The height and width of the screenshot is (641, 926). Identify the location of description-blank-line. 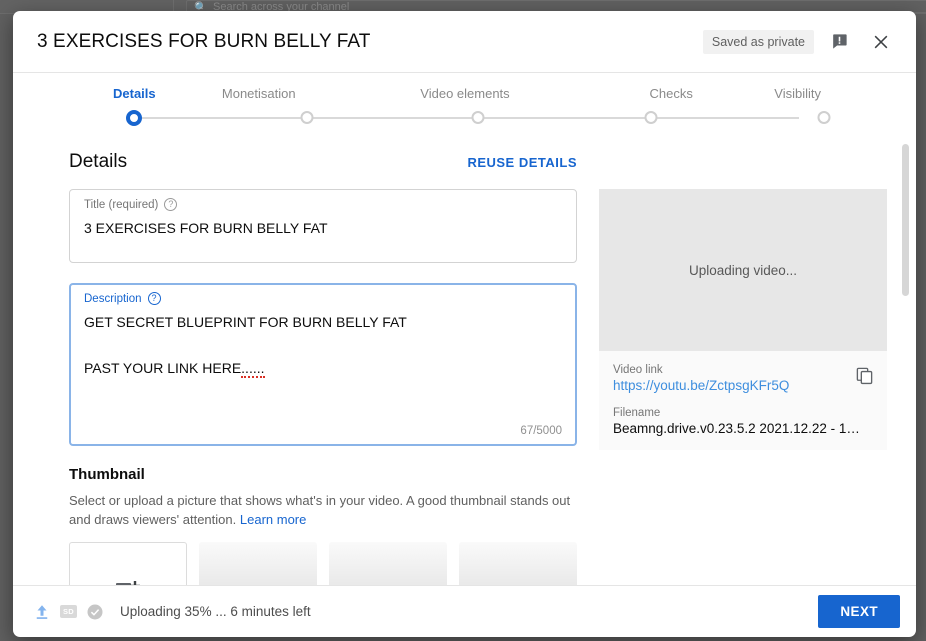
(323, 345).